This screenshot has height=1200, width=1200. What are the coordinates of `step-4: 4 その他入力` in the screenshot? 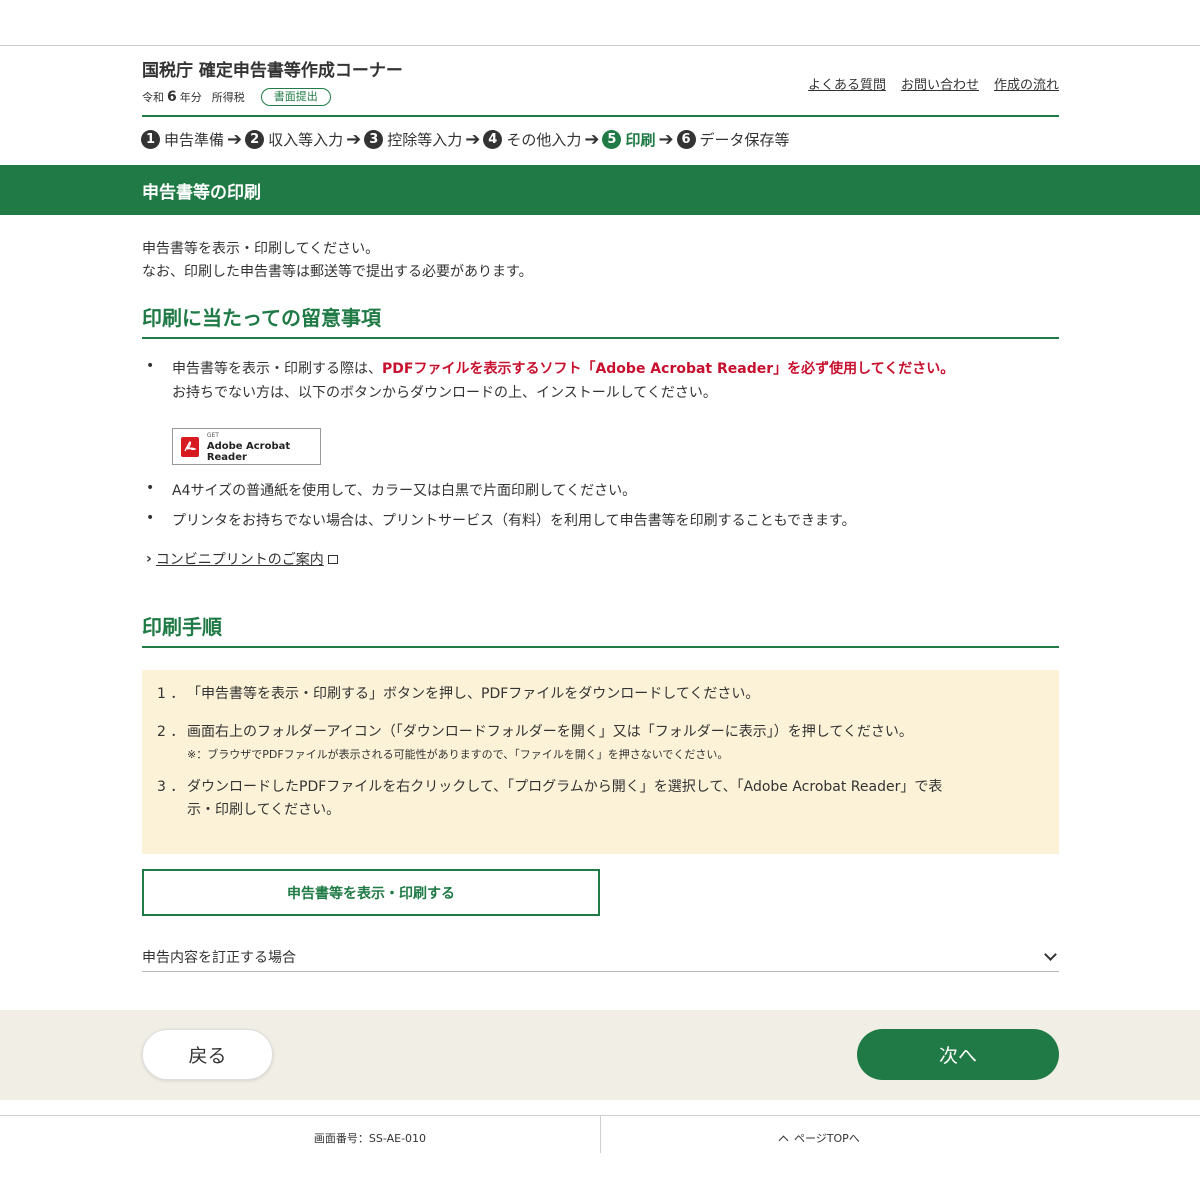 It's located at (532, 139).